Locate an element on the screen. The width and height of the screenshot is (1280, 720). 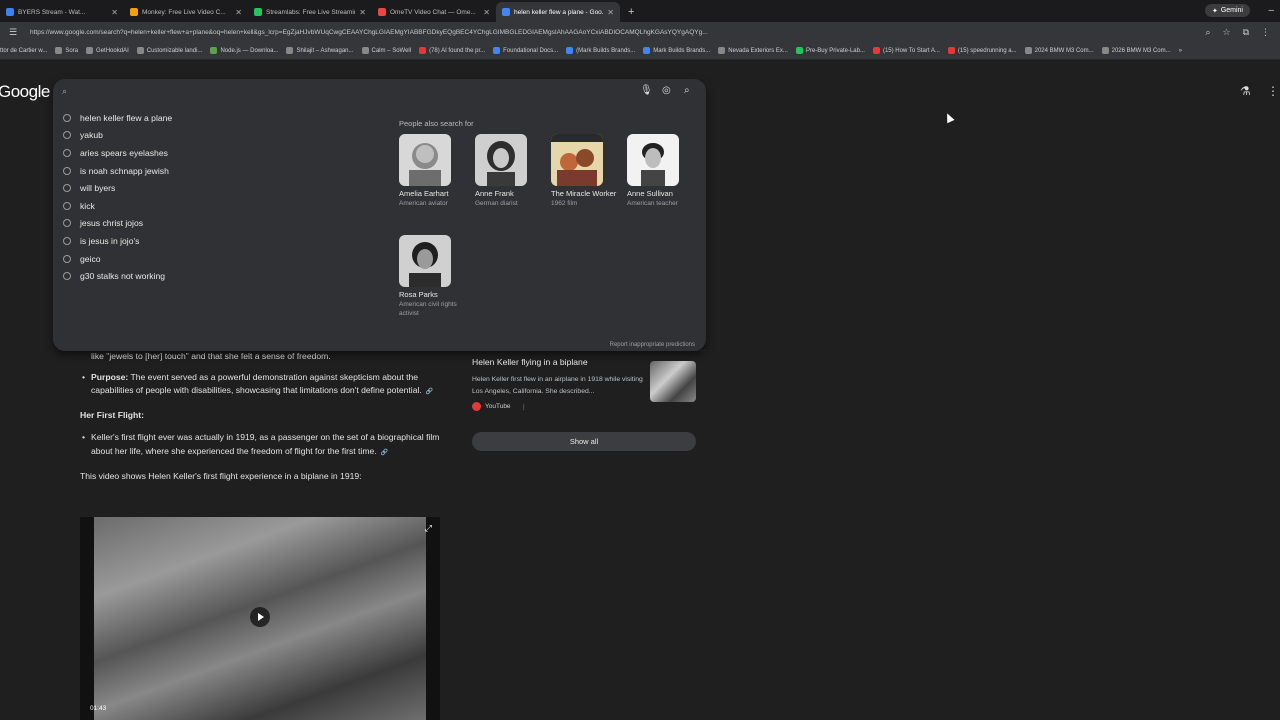
suggestion-label: yakub is located at coordinates (91, 135).